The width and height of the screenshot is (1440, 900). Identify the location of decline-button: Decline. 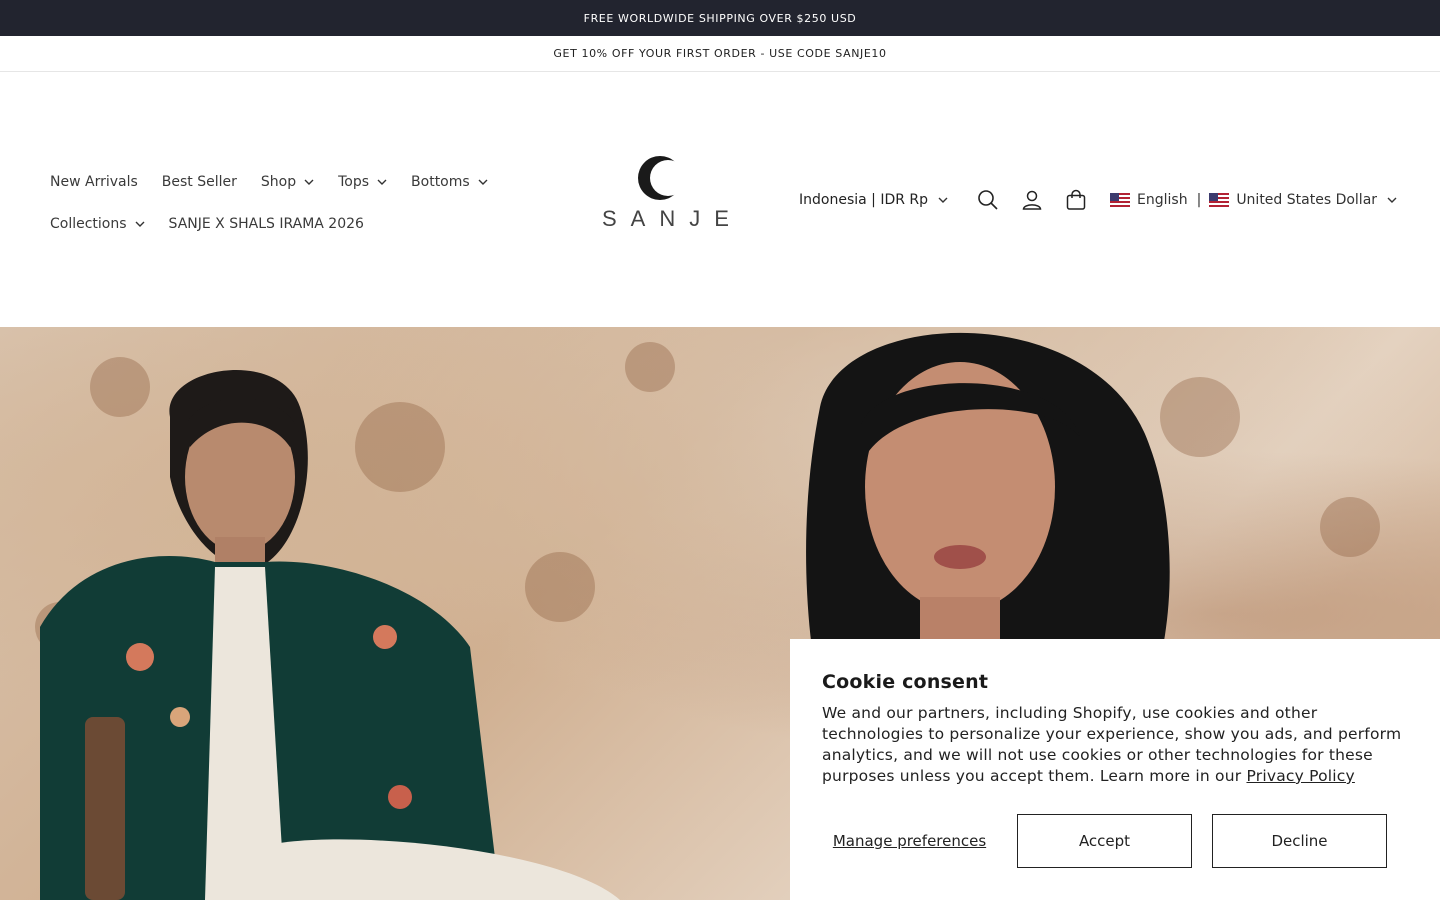
(1299, 841).